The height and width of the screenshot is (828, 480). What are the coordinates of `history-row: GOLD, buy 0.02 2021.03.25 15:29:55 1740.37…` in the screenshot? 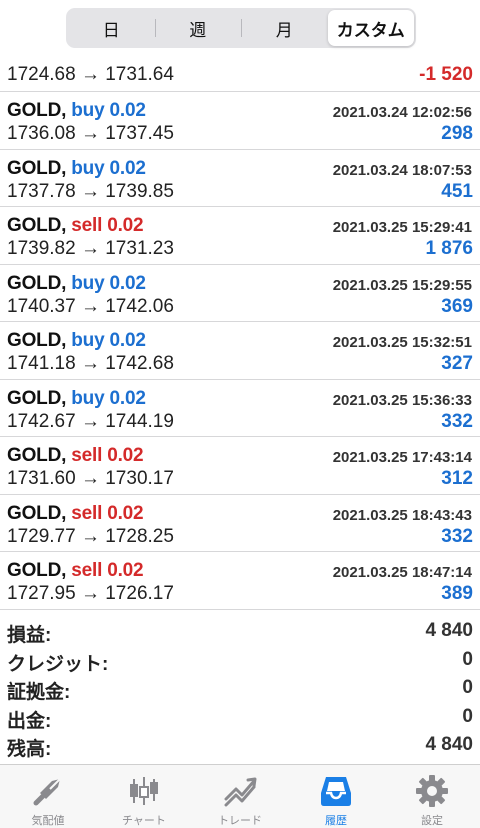 It's located at (240, 293).